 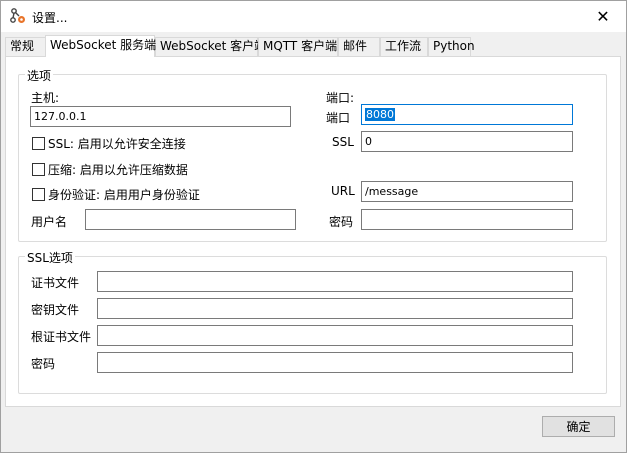 What do you see at coordinates (210, 46) in the screenshot?
I see `tab-websocket-client: WebSocket 客户端` at bounding box center [210, 46].